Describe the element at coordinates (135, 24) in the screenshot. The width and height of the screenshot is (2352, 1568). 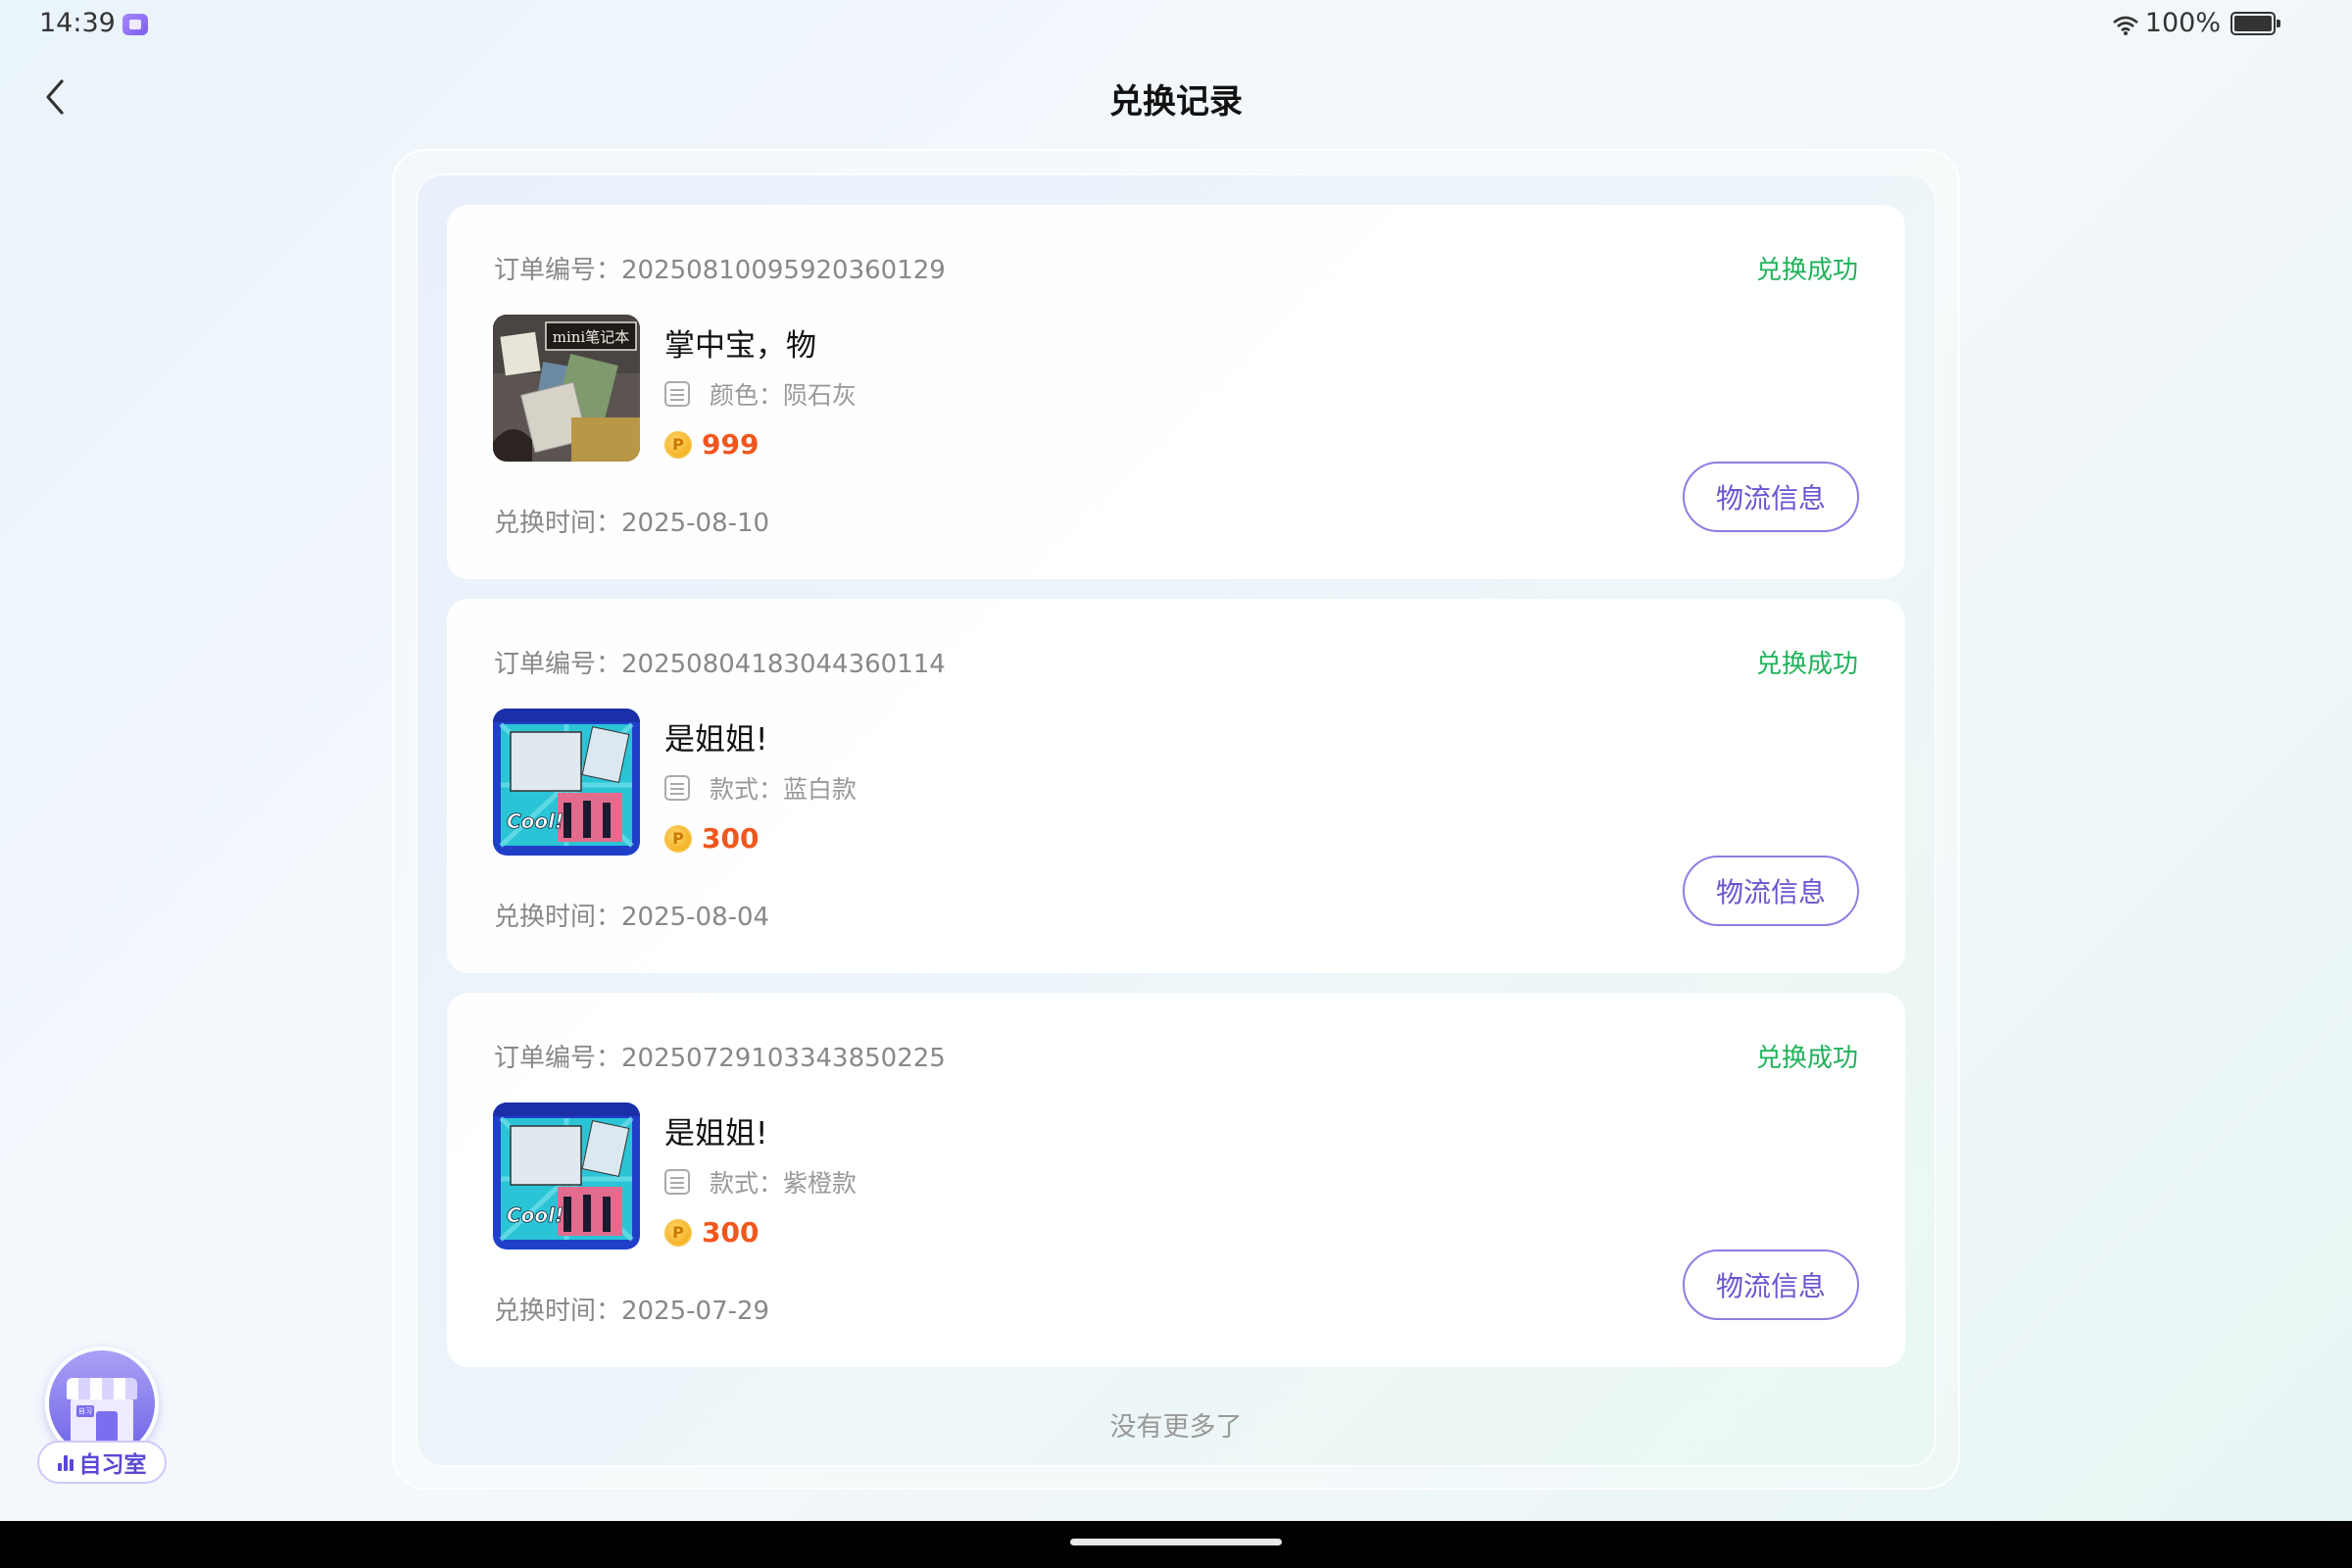
I see `screen-record-icon` at that location.